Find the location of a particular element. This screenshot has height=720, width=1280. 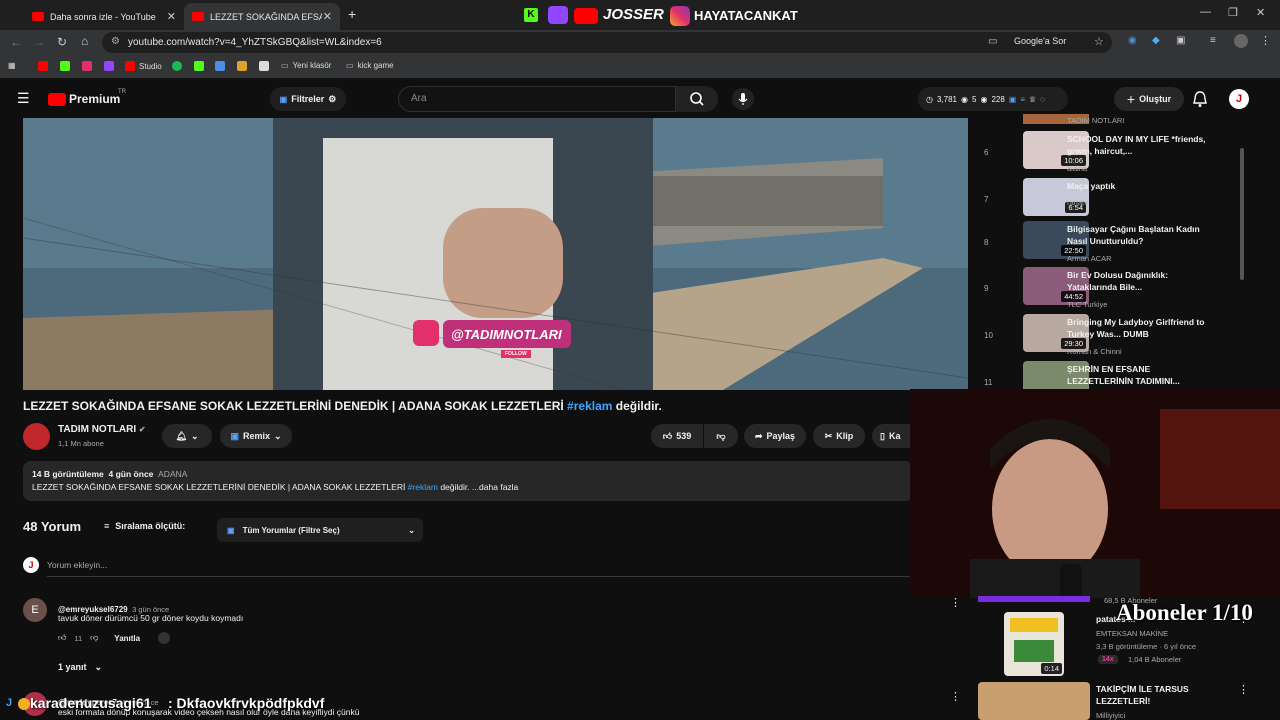

bookmark-folder-new: ▭ Yeni klasör is located at coordinates (306, 65).